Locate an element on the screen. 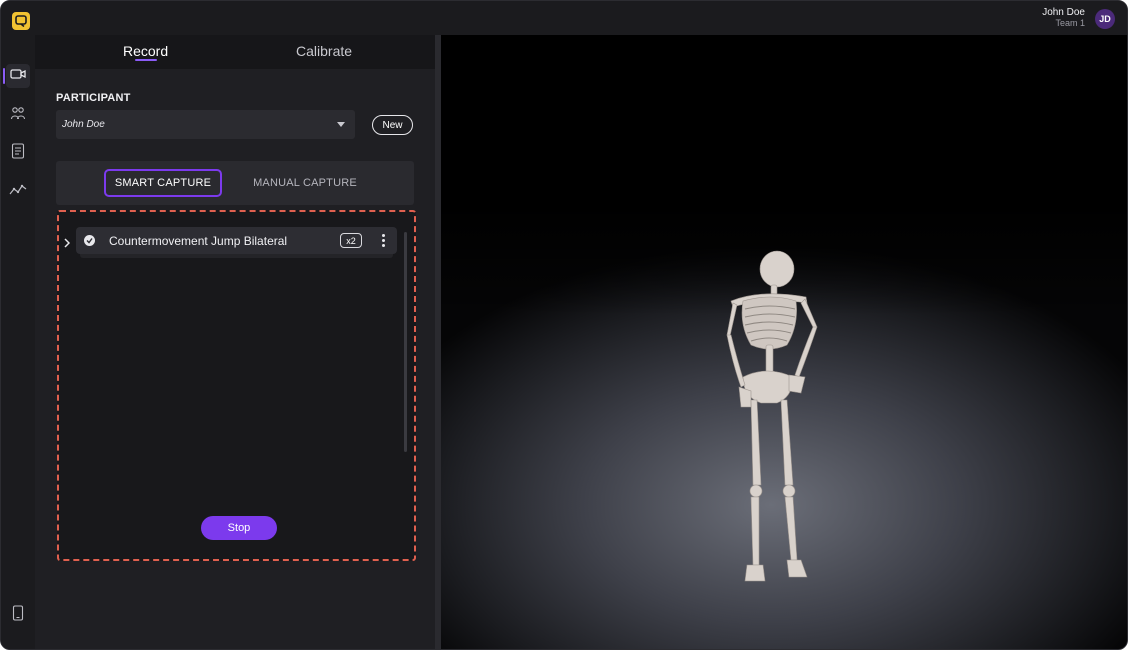 The width and height of the screenshot is (1128, 650). nav-rail is located at coordinates (18, 342).